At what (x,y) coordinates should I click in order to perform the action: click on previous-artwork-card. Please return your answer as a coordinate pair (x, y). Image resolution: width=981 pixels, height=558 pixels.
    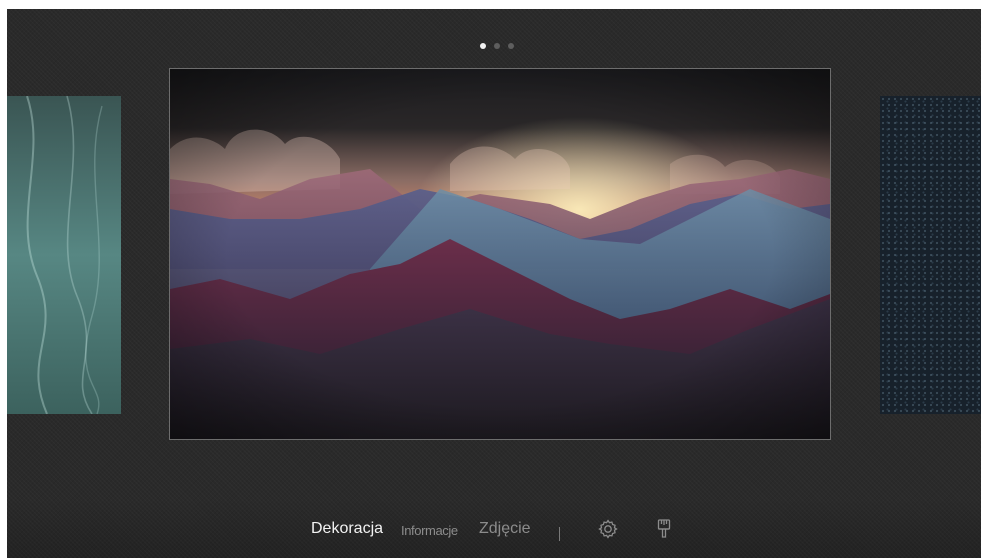
    Looking at the image, I should click on (64, 255).